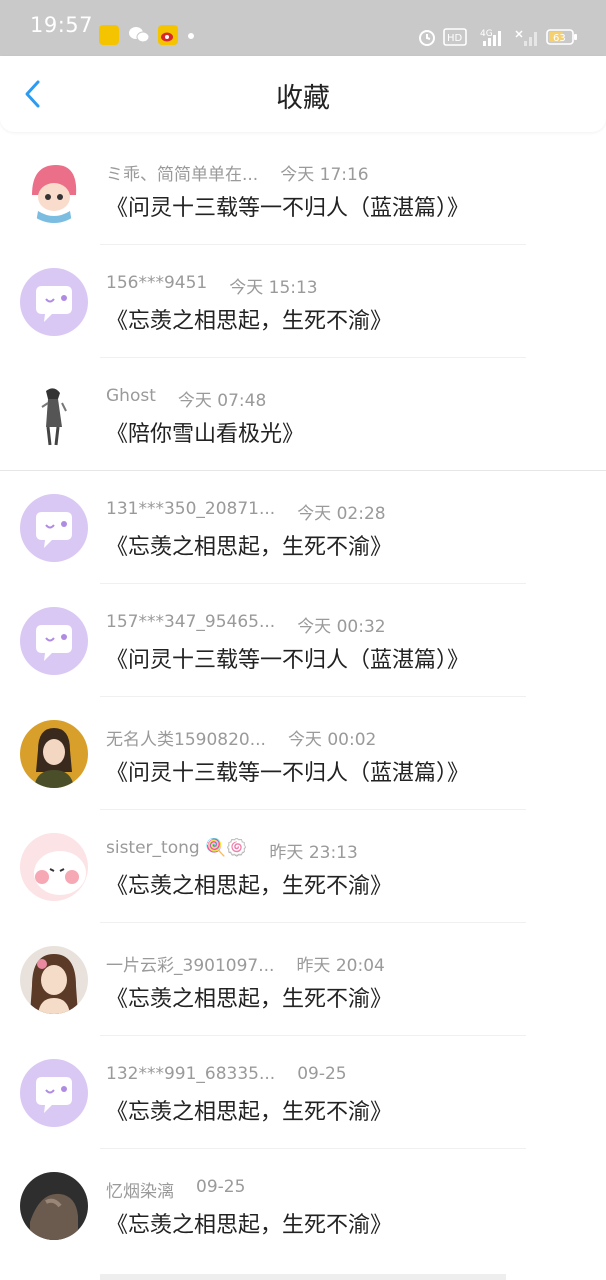 Image resolution: width=606 pixels, height=1280 pixels. I want to click on favorite-item: sister_tong 🍭🍥 昨天 23:13 《忘羡之相思起，生死不渝》, so click(303, 866).